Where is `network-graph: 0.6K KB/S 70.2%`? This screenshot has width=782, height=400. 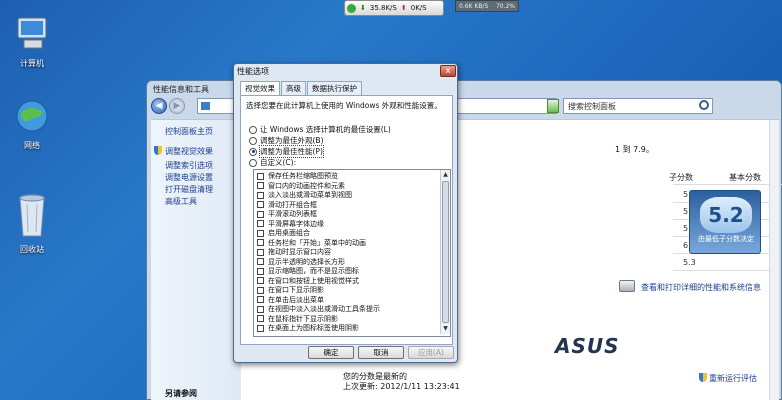
network-graph: 0.6K KB/S 70.2% is located at coordinates (487, 6).